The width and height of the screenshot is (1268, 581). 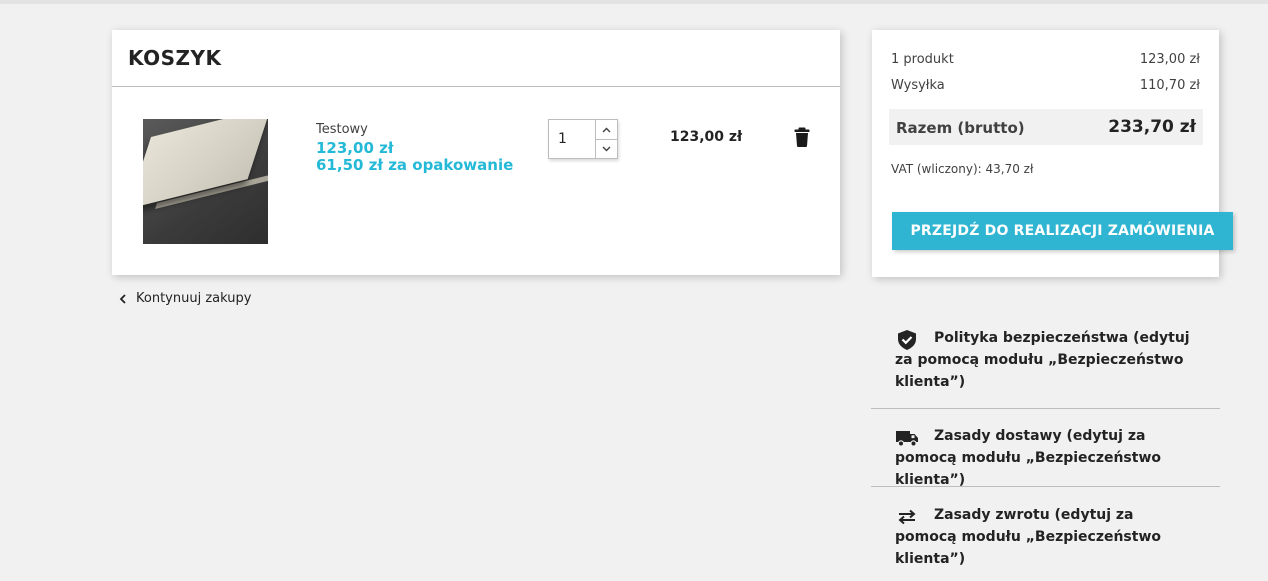 I want to click on products-value: 123,00 zł, so click(x=1169, y=59).